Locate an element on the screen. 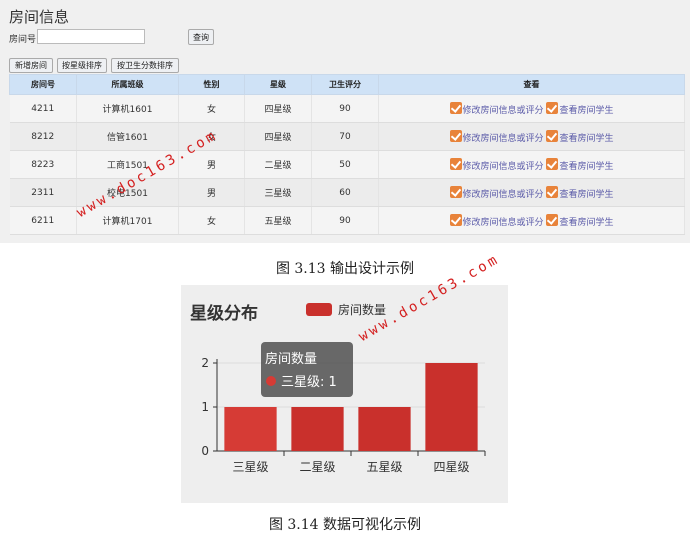 The height and width of the screenshot is (545, 690). header-view: 查看 is located at coordinates (531, 84).